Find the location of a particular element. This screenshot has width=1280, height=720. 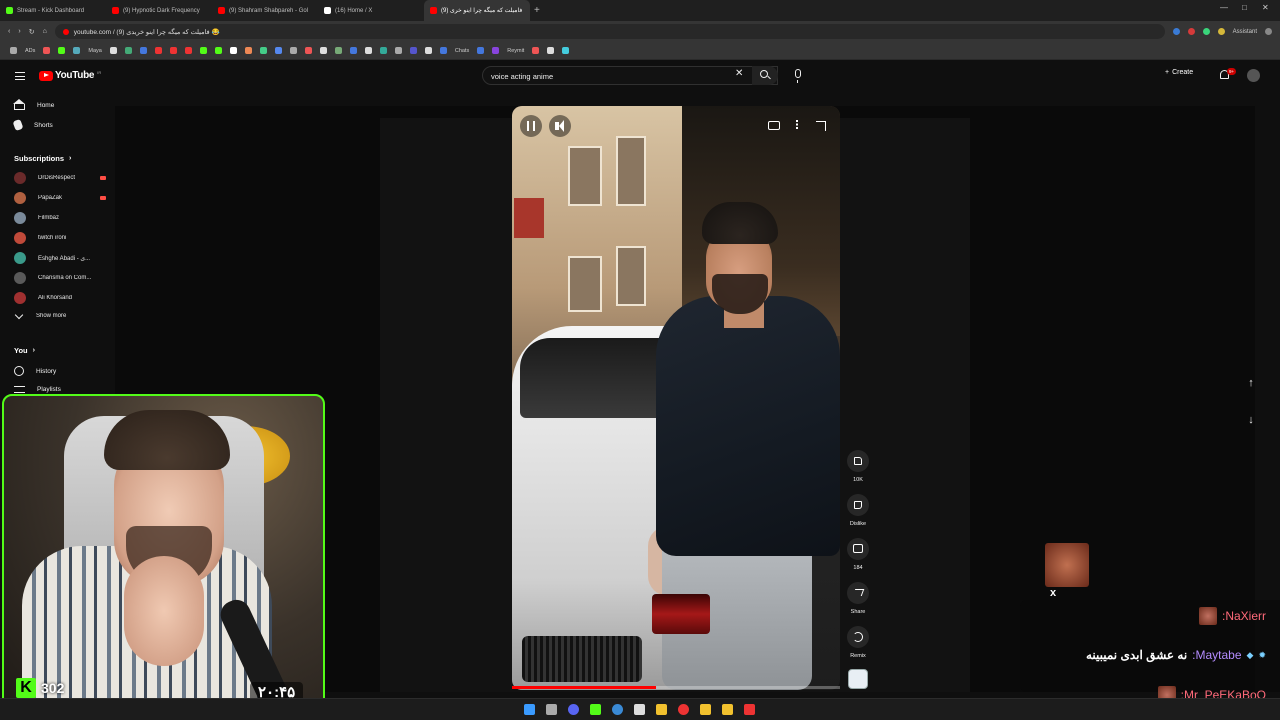

search-input: voice acting anime is located at coordinates (630, 75).